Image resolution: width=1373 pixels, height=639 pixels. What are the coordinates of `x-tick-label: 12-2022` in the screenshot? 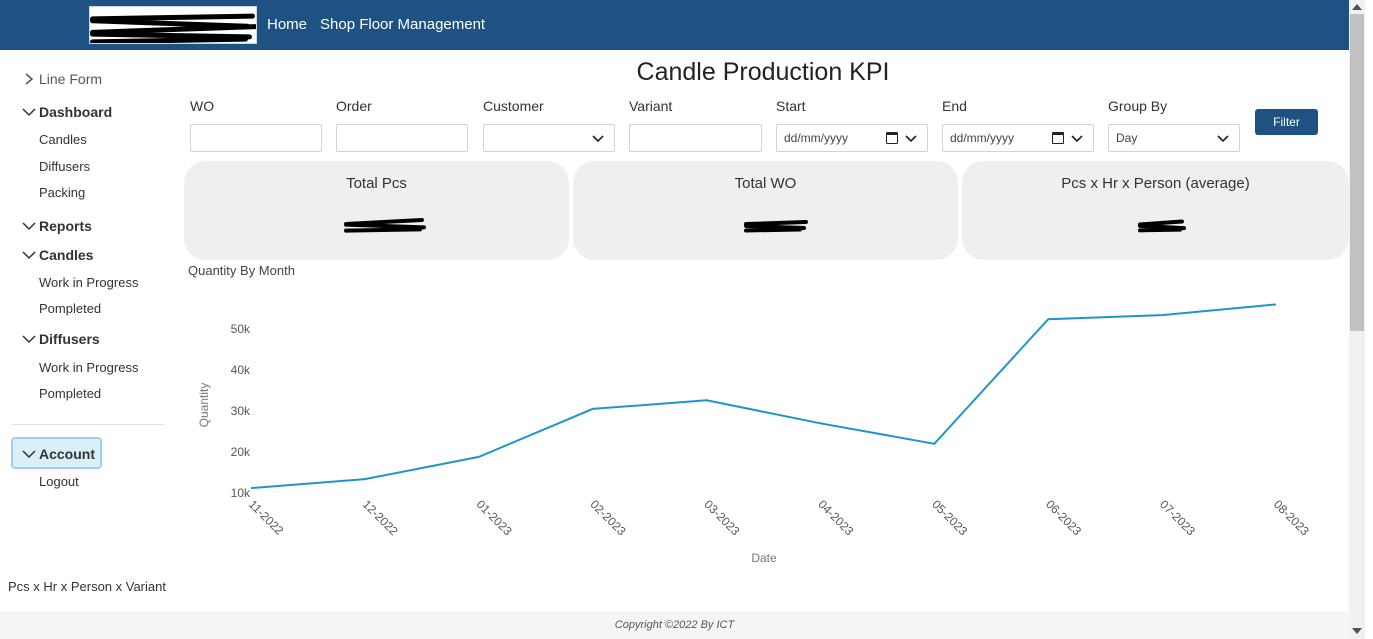 It's located at (380, 517).